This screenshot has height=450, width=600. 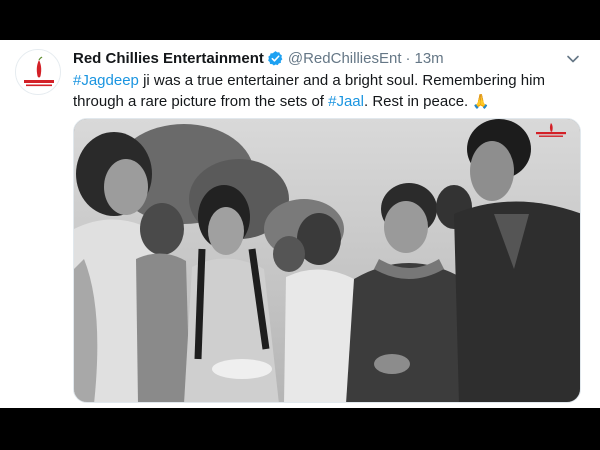 What do you see at coordinates (346, 101) in the screenshot?
I see `hashtag-jaal: #Jaal` at bounding box center [346, 101].